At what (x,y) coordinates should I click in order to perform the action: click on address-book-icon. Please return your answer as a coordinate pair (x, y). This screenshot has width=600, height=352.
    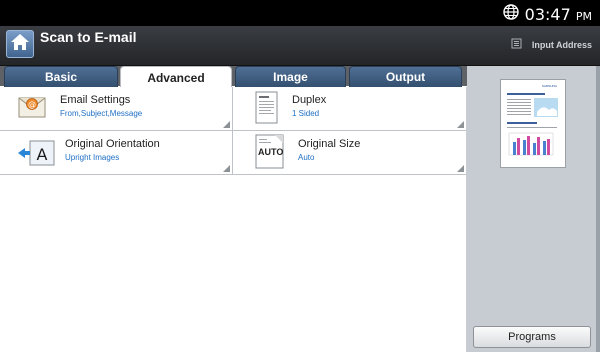
    Looking at the image, I should click on (516, 44).